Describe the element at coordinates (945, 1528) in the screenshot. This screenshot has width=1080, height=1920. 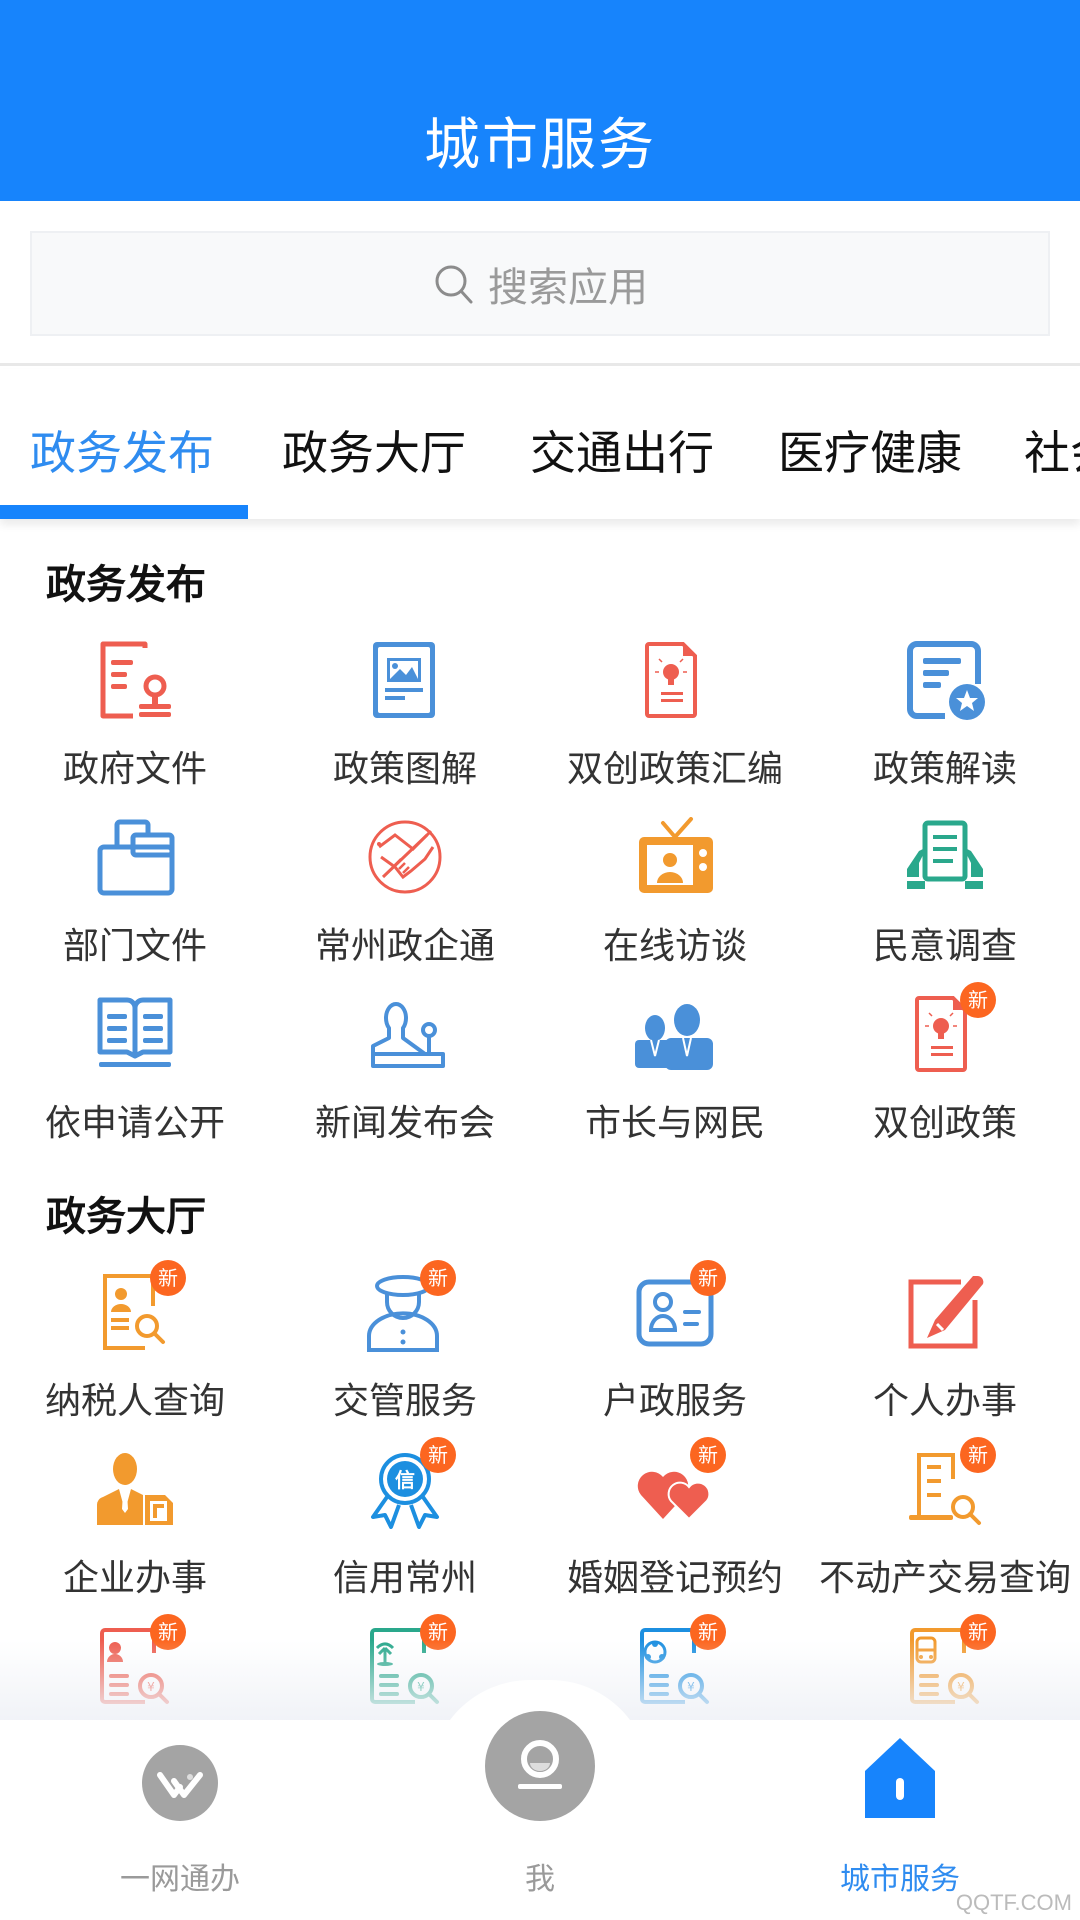
I see `service-item: 新不动产交易查询` at that location.